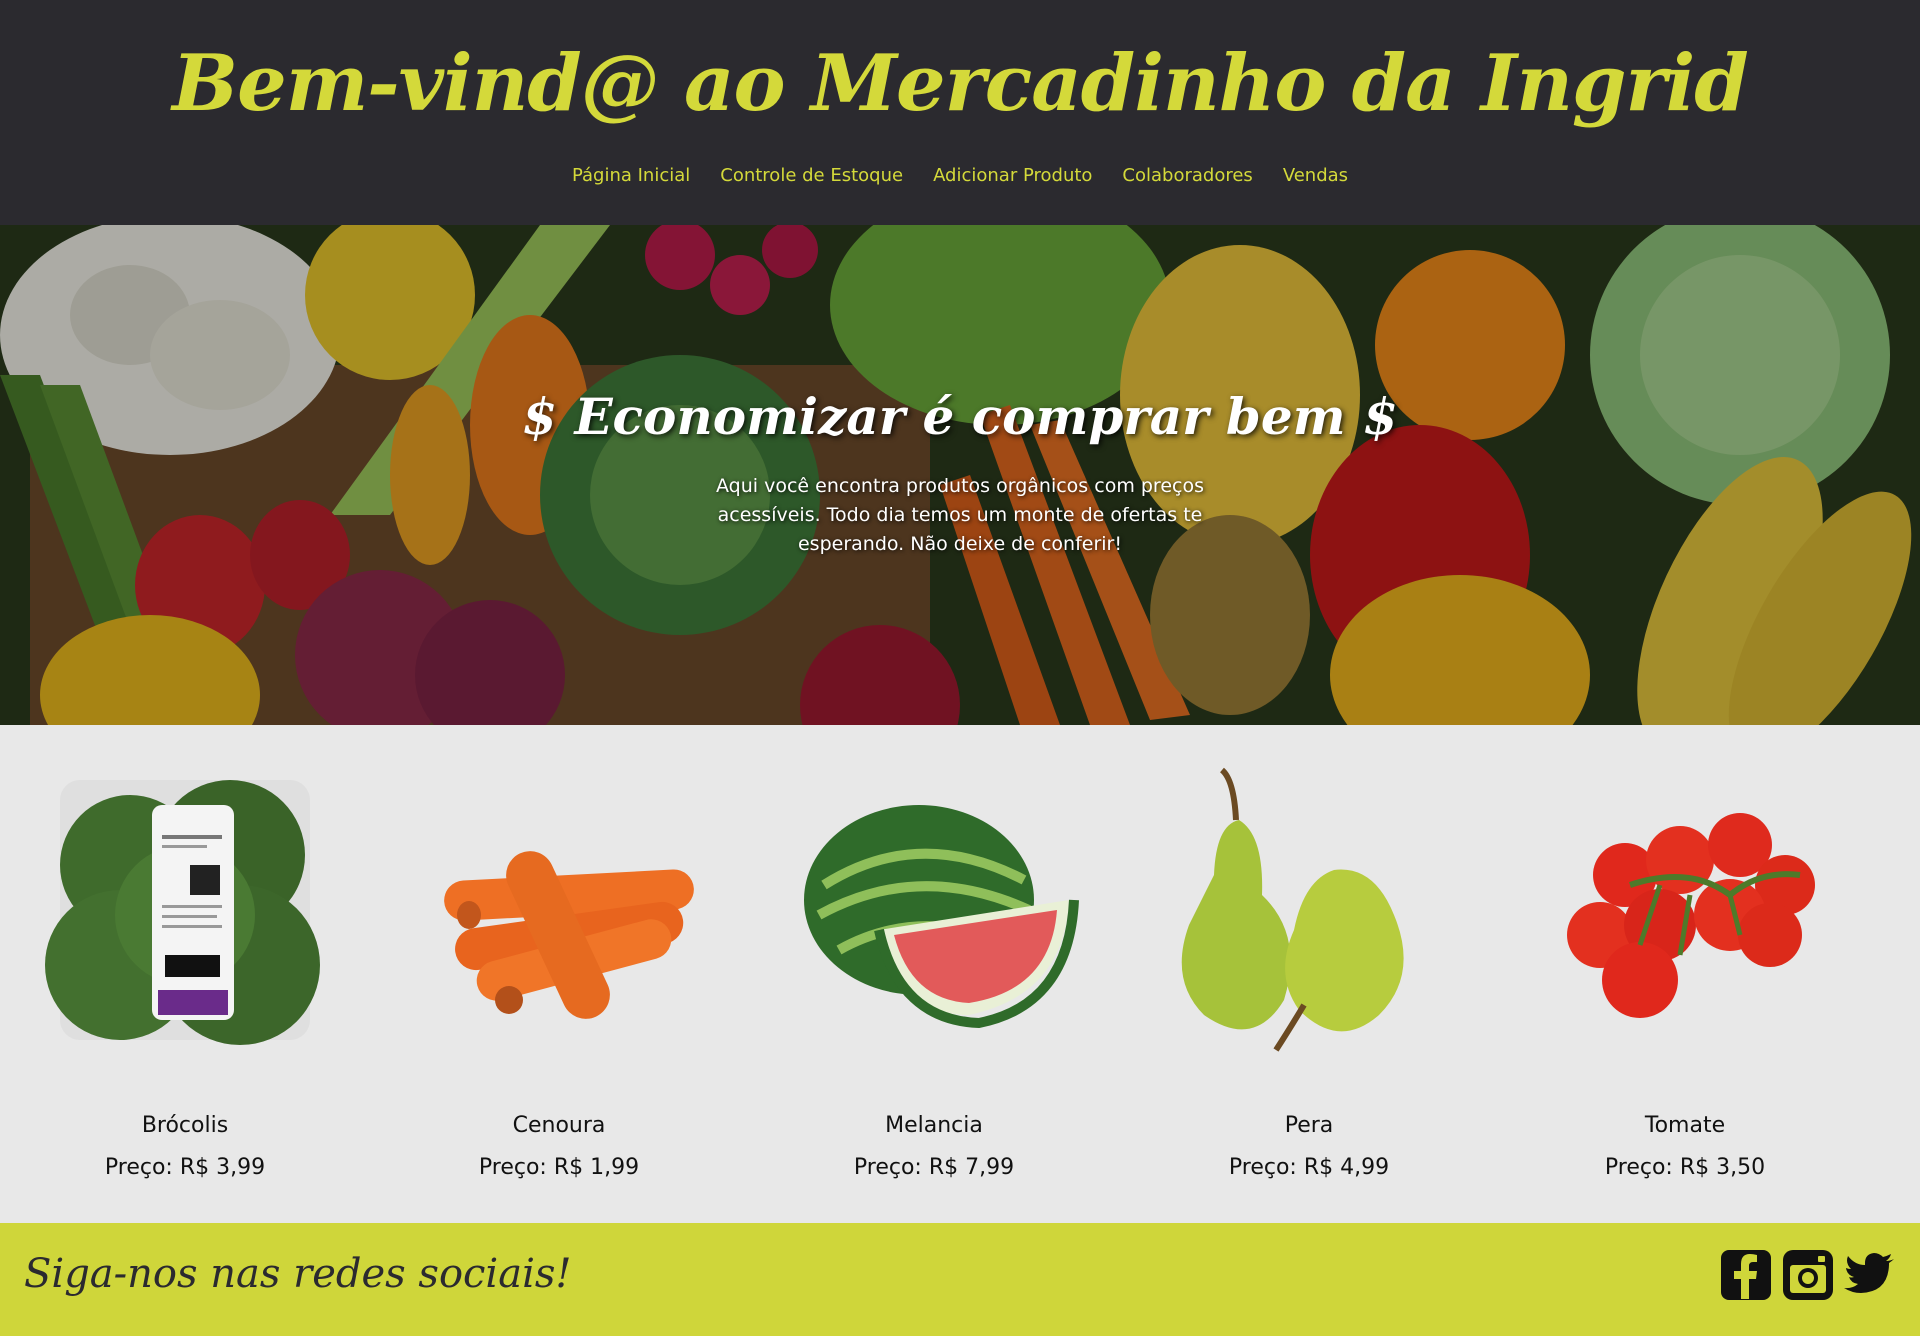 The image size is (1920, 1336). I want to click on product-card-pear: Pera Preço: R$ 4,99, so click(1309, 975).